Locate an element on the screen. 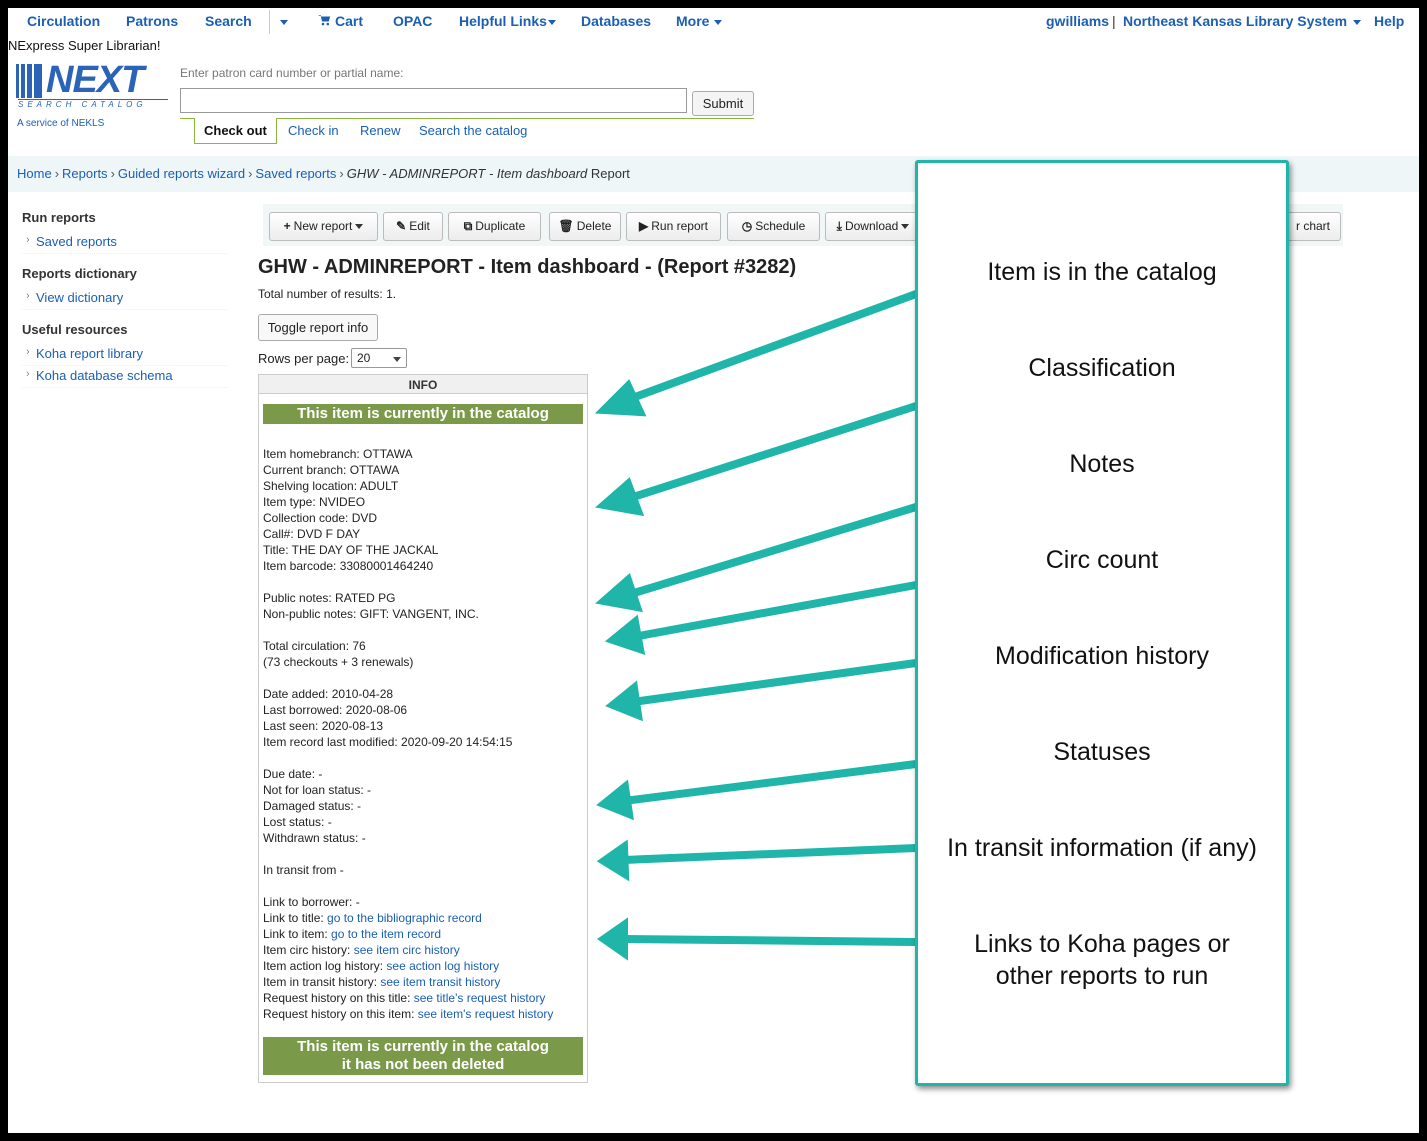  annotation-label: In transit information (if any) is located at coordinates (1102, 848).